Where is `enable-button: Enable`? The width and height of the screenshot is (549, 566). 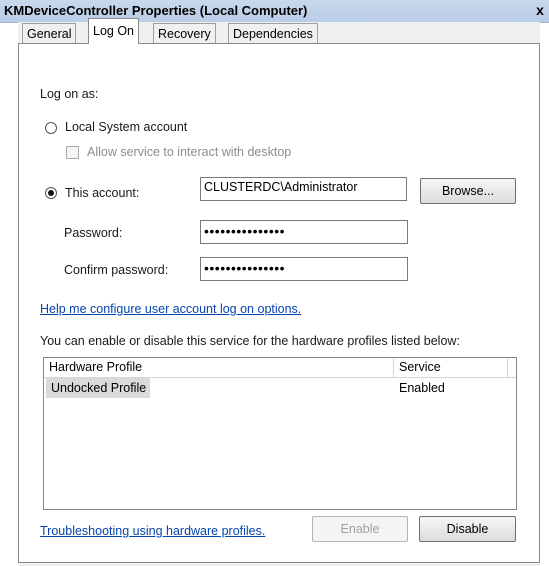
enable-button: Enable is located at coordinates (360, 529).